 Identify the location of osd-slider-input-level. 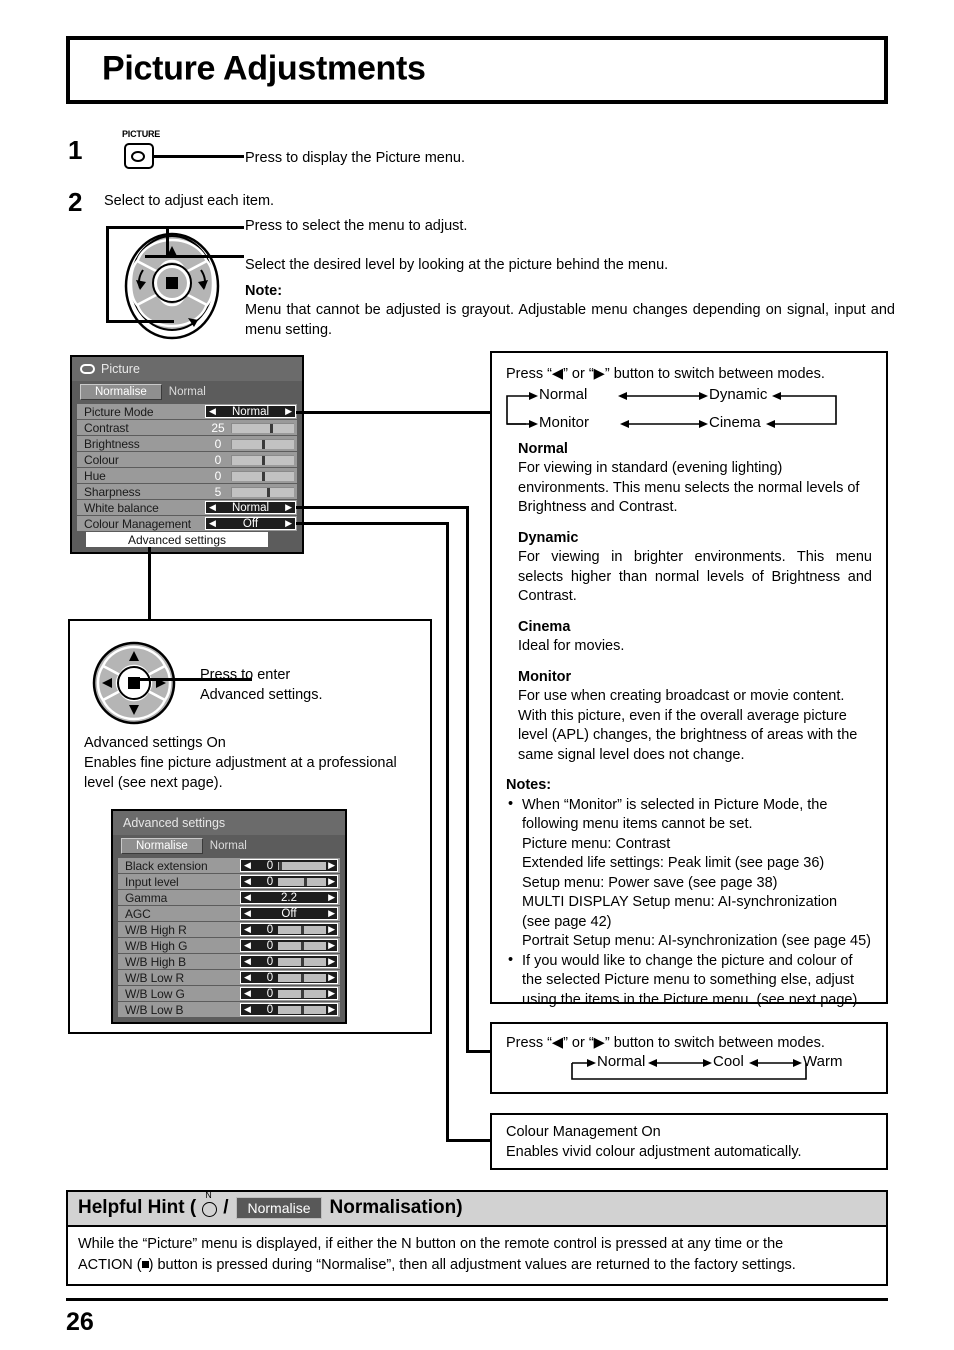
(302, 881).